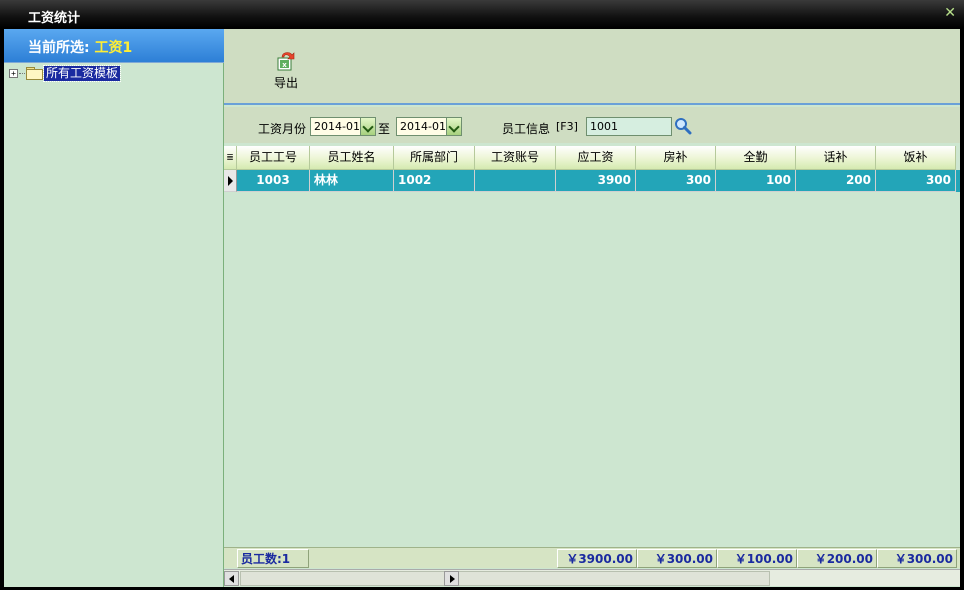  What do you see at coordinates (273, 181) in the screenshot?
I see `table-cell: 1003` at bounding box center [273, 181].